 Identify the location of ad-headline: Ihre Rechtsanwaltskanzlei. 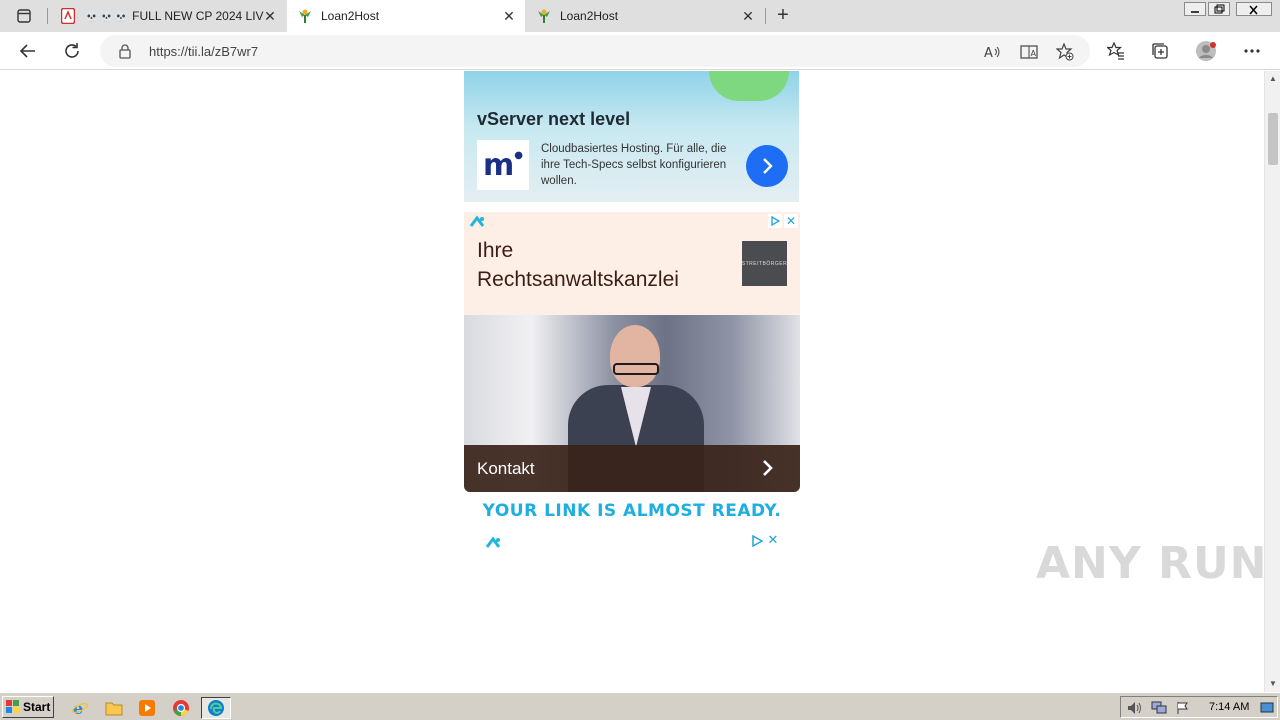
(597, 265).